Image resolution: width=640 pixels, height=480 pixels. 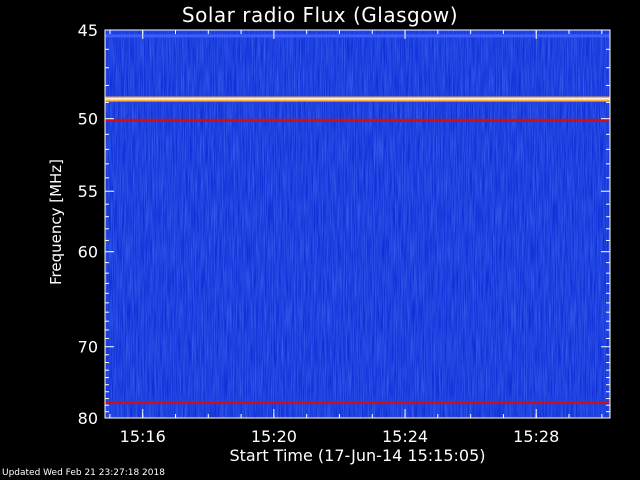 I want to click on y-tick-label: 70, so click(x=88, y=347).